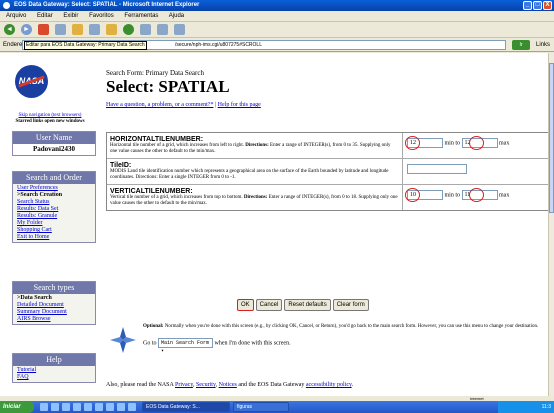 Image resolution: width=554 pixels, height=413 pixels. Describe the element at coordinates (54, 216) in the screenshot. I see `sidebar-item-results-granule: Results: Granule` at that location.